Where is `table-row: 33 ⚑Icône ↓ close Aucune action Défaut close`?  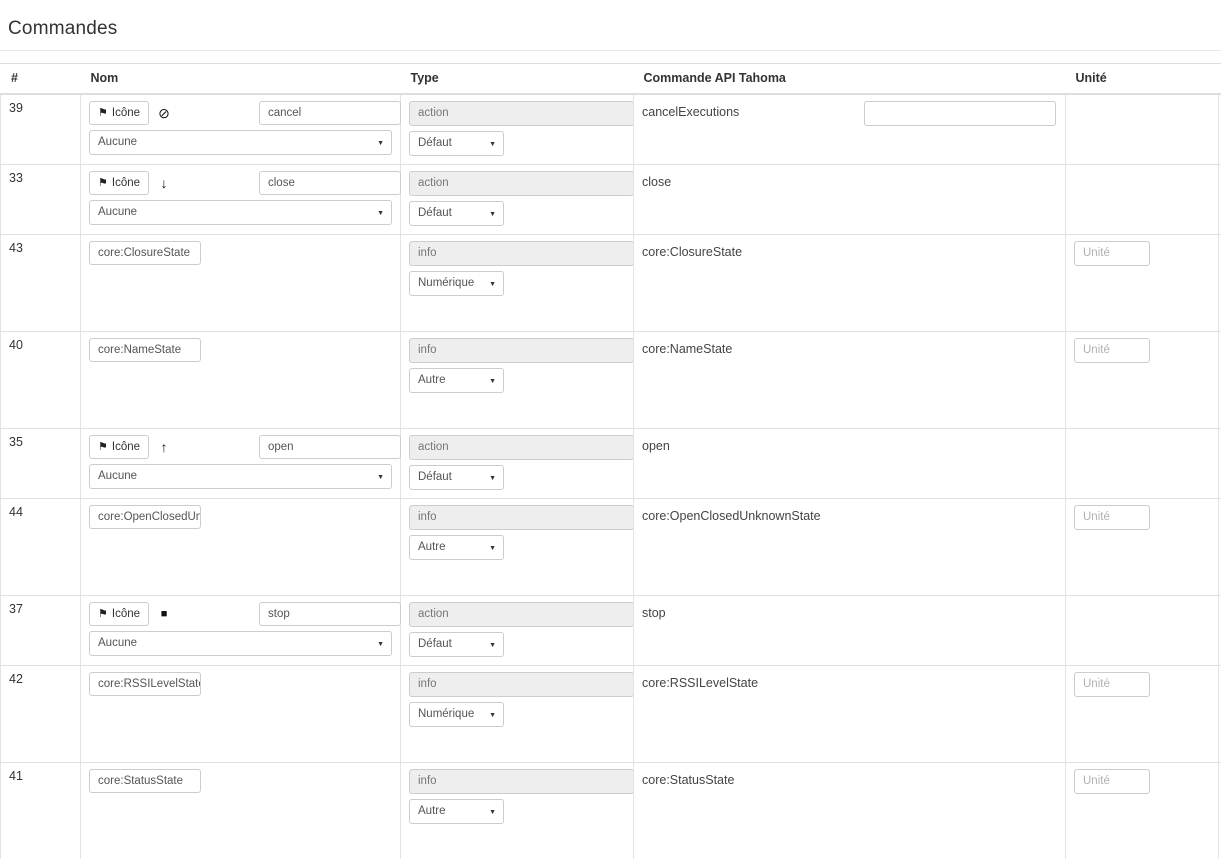
table-row: 33 ⚑Icône ↓ close Aucune action Défaut close is located at coordinates (610, 199).